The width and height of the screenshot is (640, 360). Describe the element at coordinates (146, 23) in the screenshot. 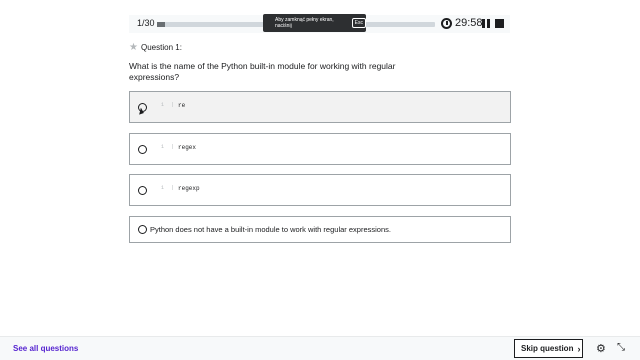

I see `question-counter: 1/30` at that location.